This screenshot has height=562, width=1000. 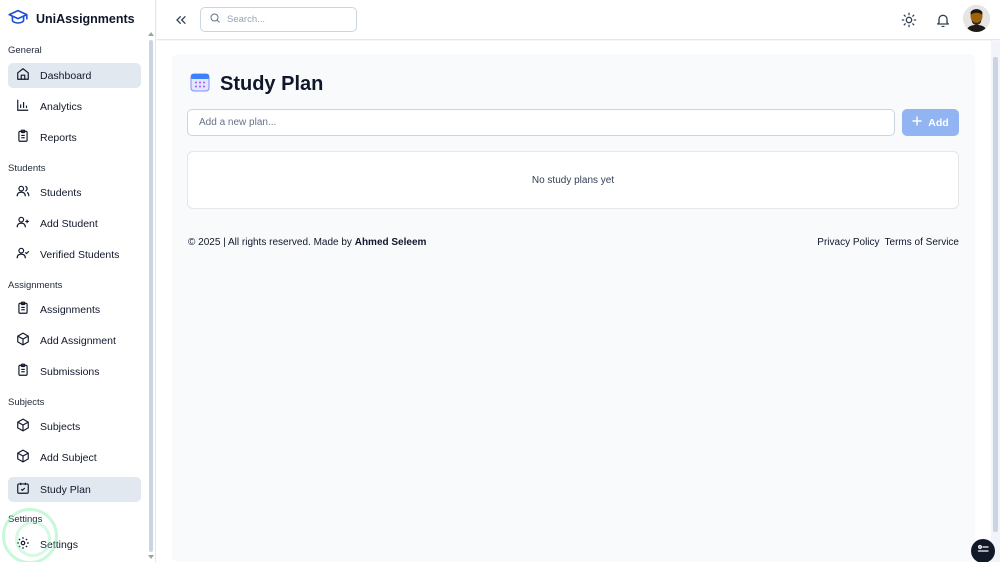 What do you see at coordinates (68, 457) in the screenshot?
I see `sidebar-item-label: Add Subject` at bounding box center [68, 457].